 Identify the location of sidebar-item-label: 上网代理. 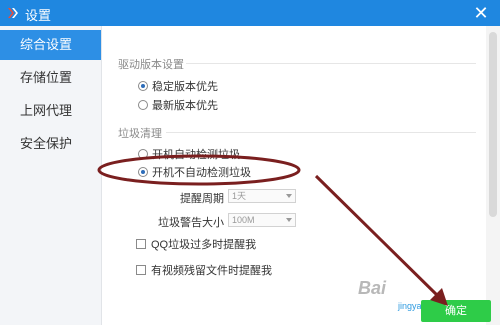
(46, 110).